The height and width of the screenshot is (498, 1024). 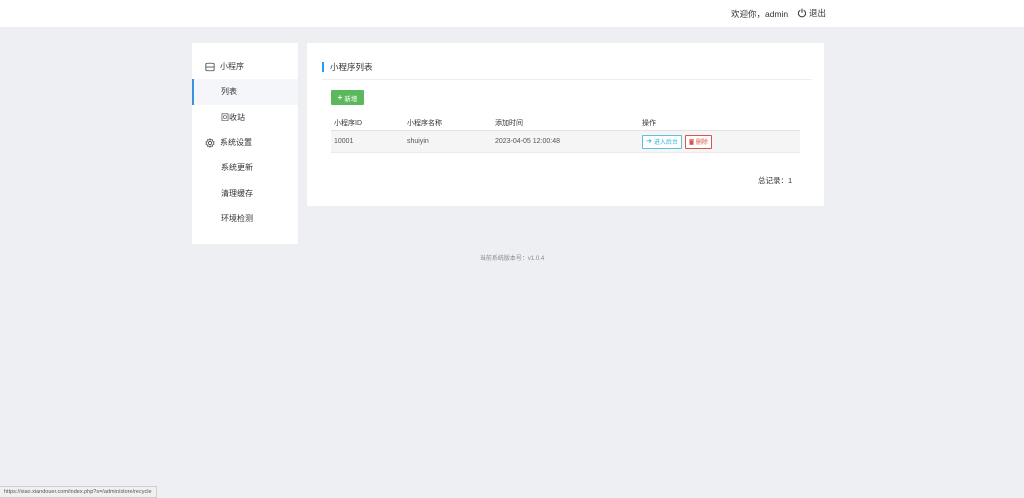 What do you see at coordinates (512, 259) in the screenshot?
I see `version-text: 当前系统版本号：v1.0.4` at bounding box center [512, 259].